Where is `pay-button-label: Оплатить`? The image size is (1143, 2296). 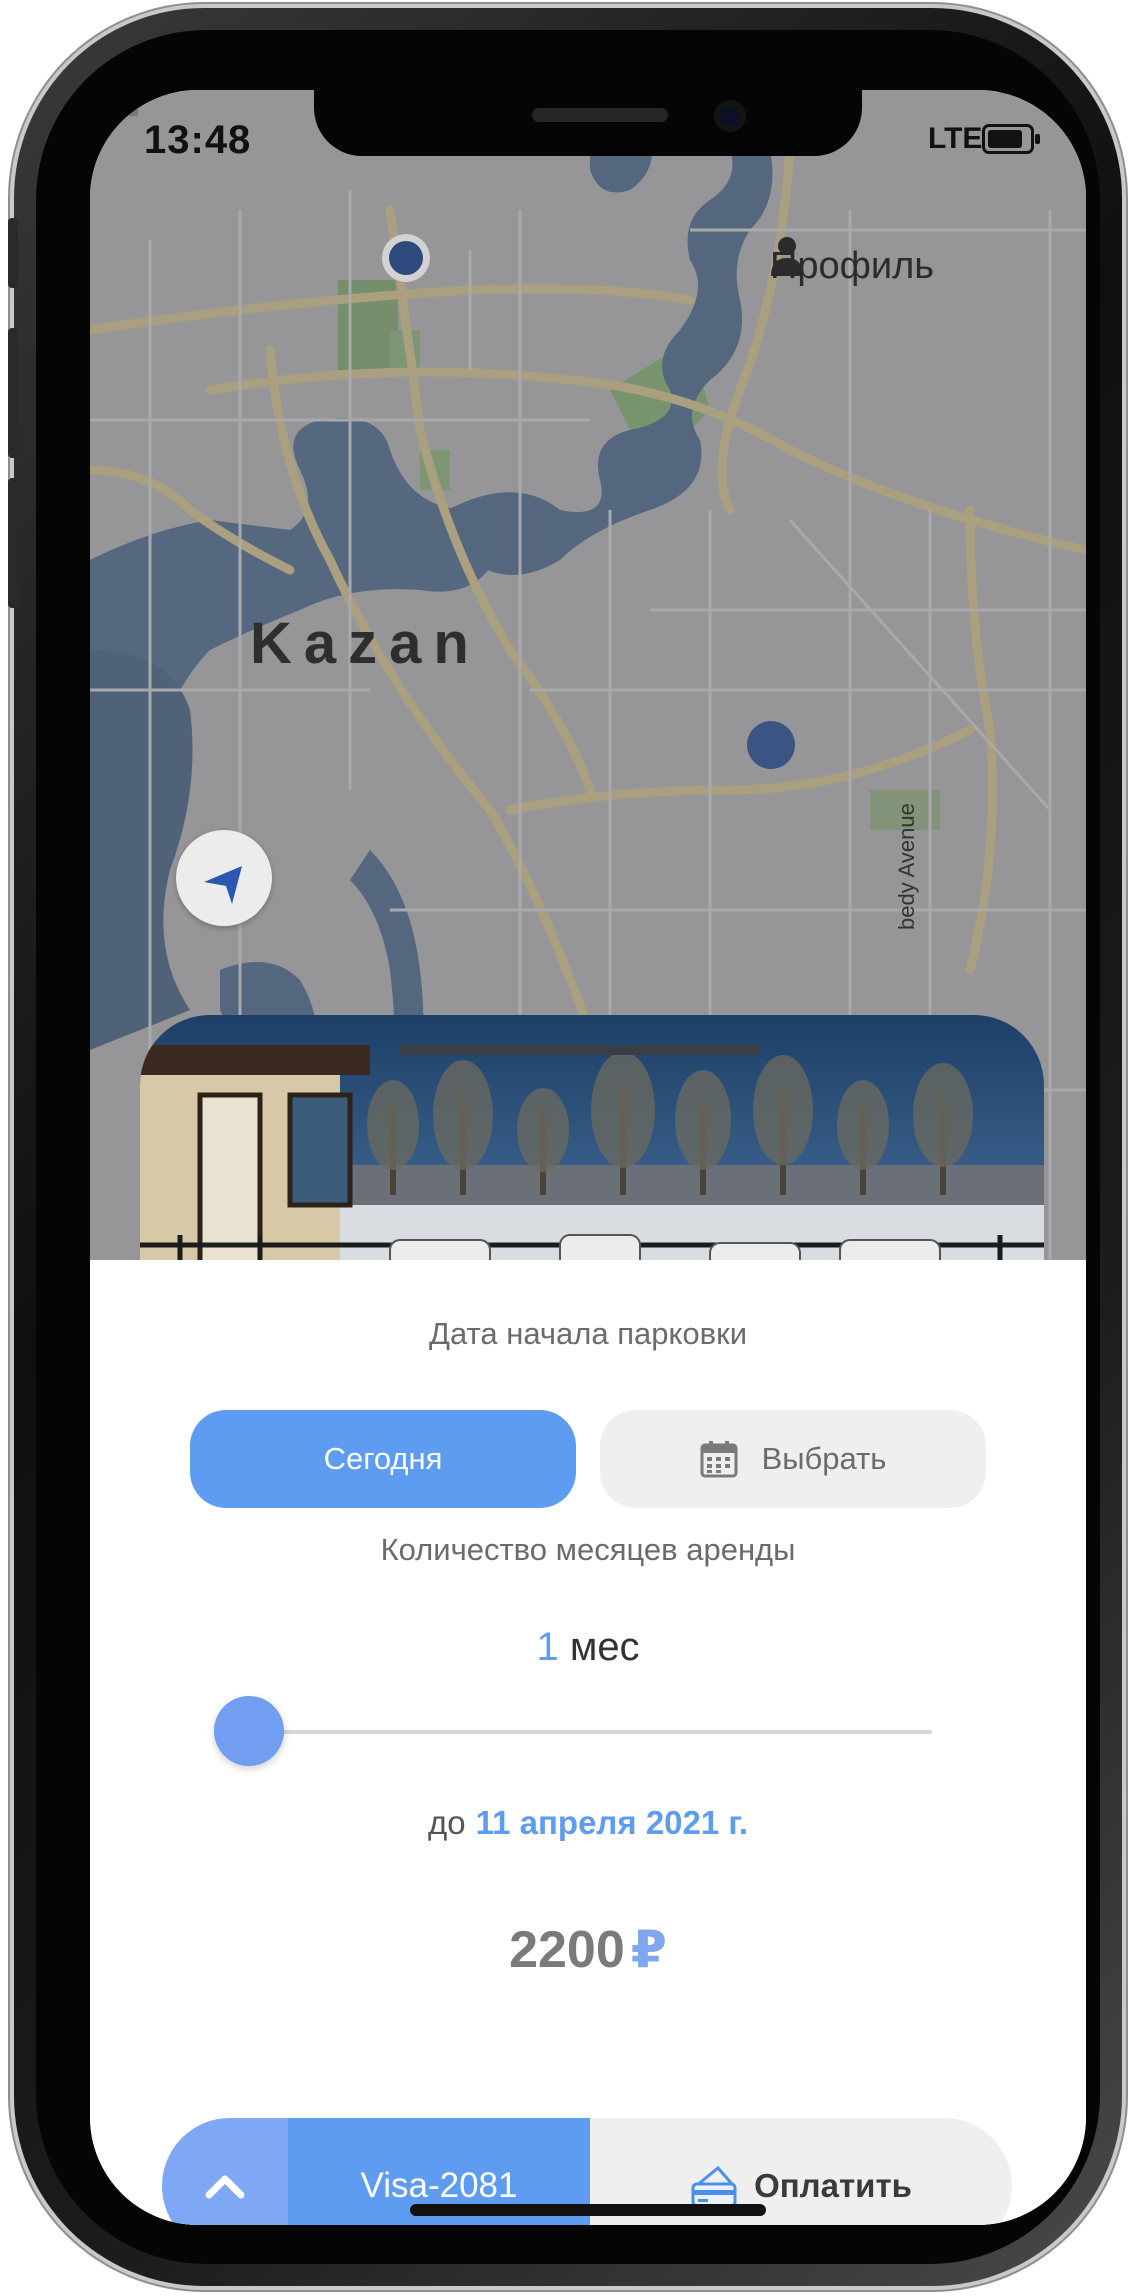
pay-button-label: Оплатить is located at coordinates (833, 2185).